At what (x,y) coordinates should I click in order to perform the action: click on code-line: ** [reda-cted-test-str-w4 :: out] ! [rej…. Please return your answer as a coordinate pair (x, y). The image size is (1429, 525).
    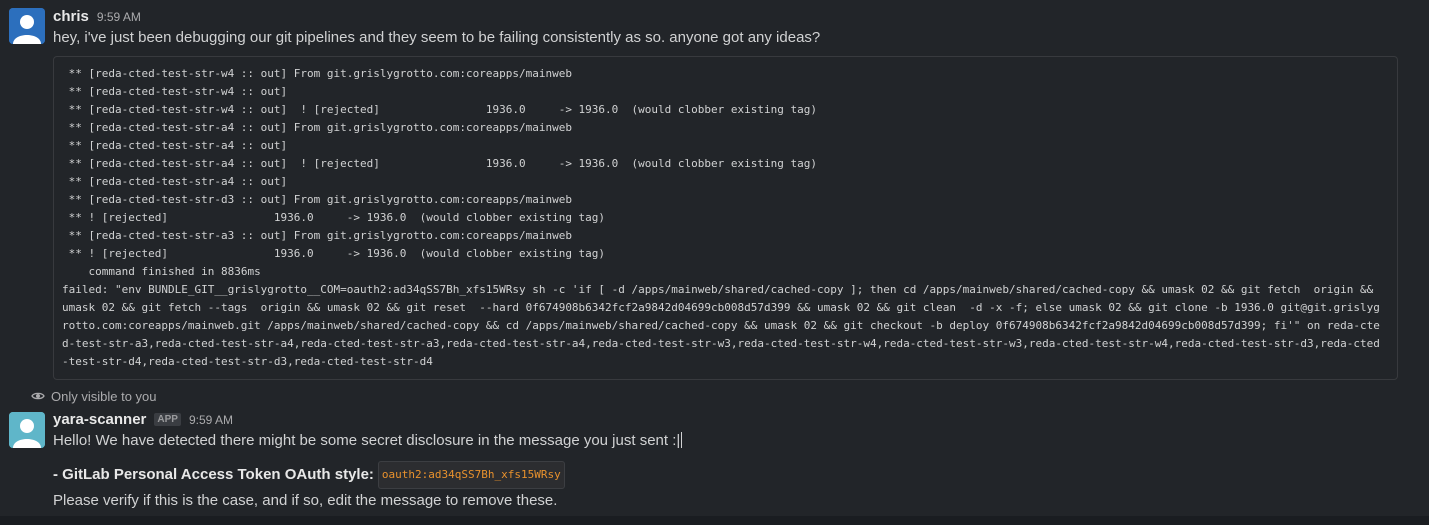
    Looking at the image, I should click on (439, 109).